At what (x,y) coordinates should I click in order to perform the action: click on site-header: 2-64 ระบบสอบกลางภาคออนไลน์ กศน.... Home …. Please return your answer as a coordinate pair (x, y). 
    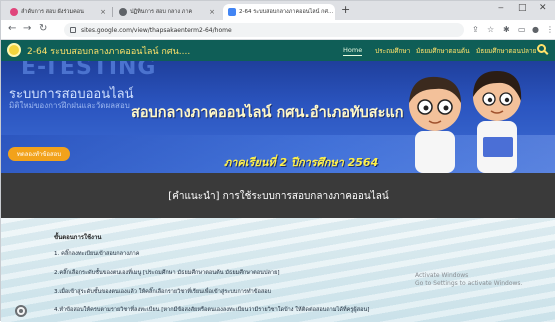
    Looking at the image, I should click on (278, 50).